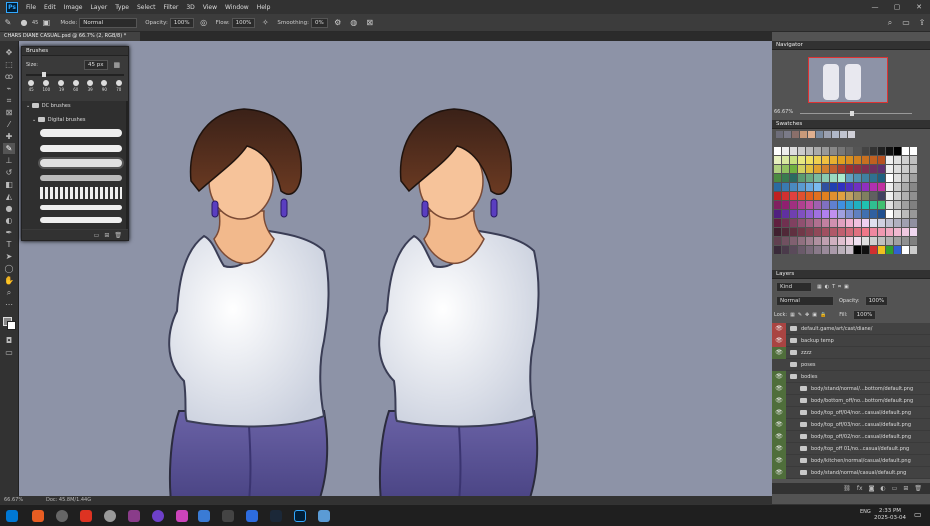 The height and width of the screenshot is (526, 930). I want to click on menu-select: Select, so click(146, 7).